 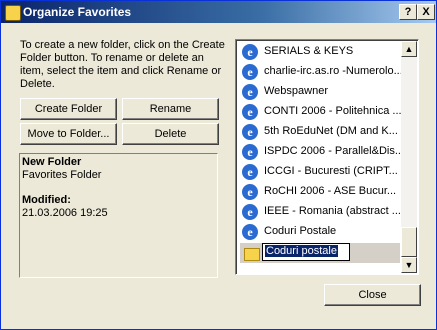 I want to click on item-type: Favorites Folder, so click(x=62, y=175).